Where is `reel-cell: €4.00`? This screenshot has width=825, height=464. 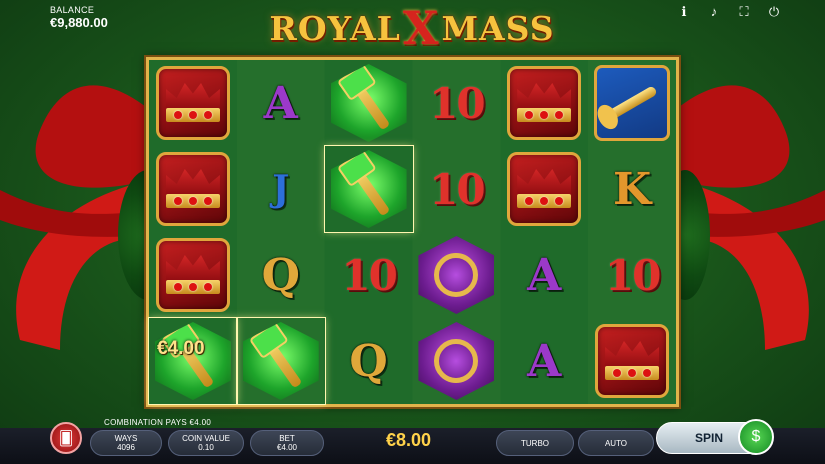 reel-cell: €4.00 is located at coordinates (193, 361).